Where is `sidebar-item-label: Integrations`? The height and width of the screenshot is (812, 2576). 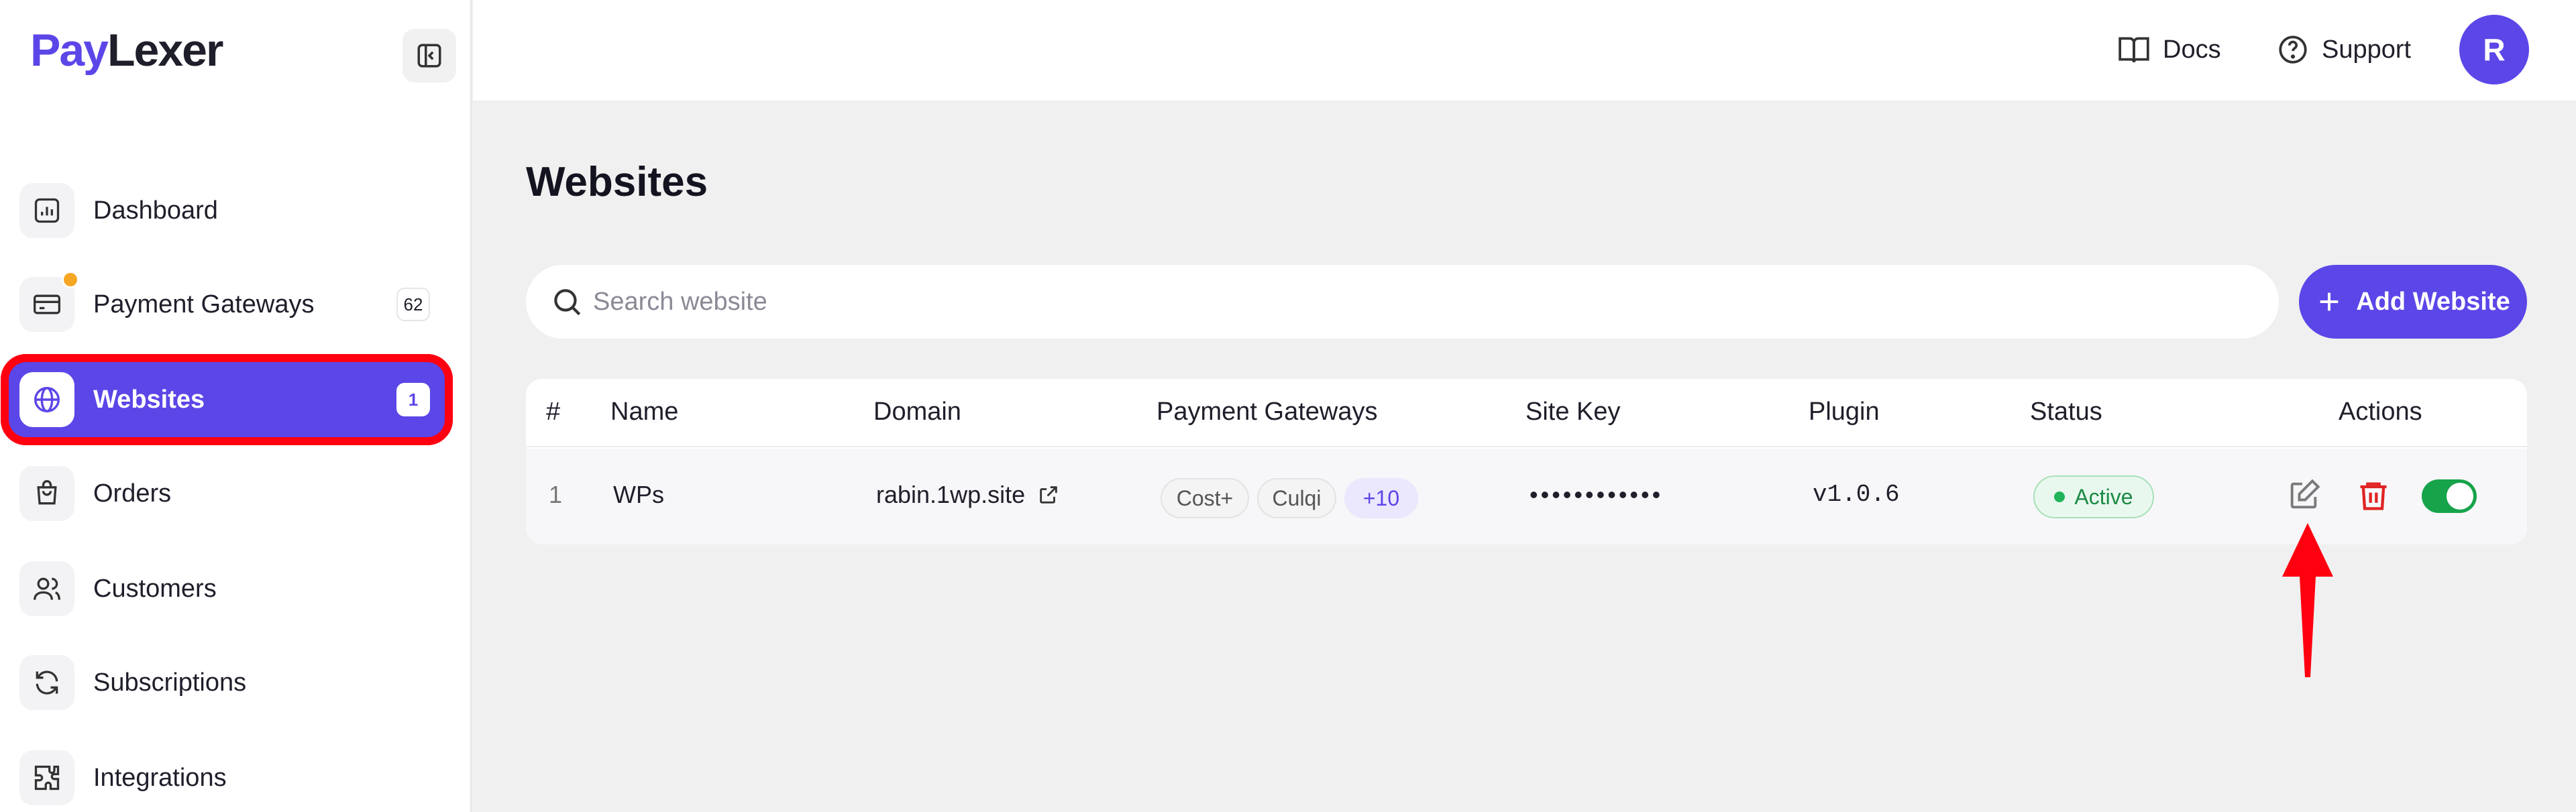
sidebar-item-label: Integrations is located at coordinates (160, 777).